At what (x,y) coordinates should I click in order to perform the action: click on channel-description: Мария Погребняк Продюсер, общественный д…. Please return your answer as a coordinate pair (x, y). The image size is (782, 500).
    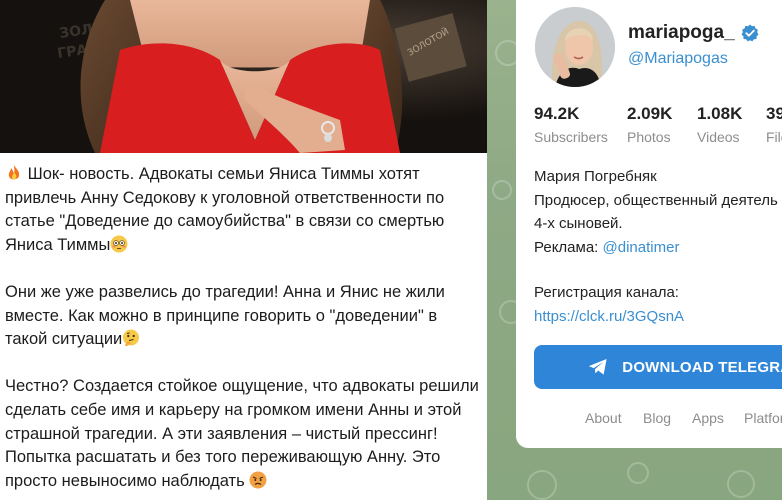
    Looking at the image, I should click on (658, 212).